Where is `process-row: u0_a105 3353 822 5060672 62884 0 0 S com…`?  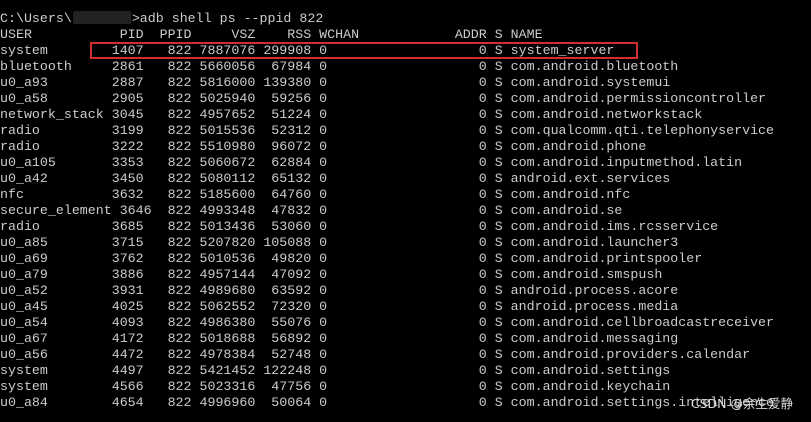 process-row: u0_a105 3353 822 5060672 62884 0 0 S com… is located at coordinates (371, 162).